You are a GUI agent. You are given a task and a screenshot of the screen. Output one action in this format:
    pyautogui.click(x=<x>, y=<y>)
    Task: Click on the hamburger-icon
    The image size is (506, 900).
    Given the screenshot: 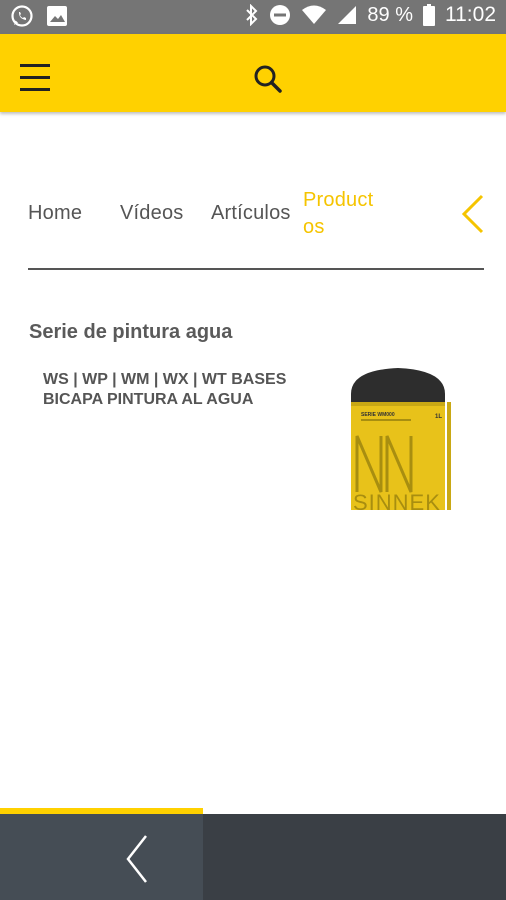 What is the action you would take?
    pyautogui.click(x=35, y=81)
    